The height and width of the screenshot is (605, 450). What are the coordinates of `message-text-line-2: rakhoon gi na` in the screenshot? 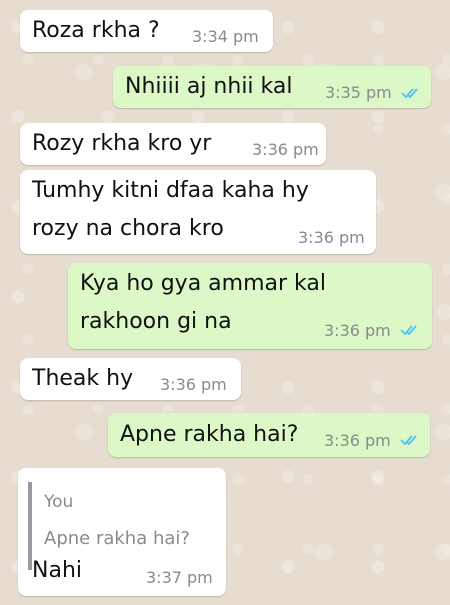 It's located at (156, 321).